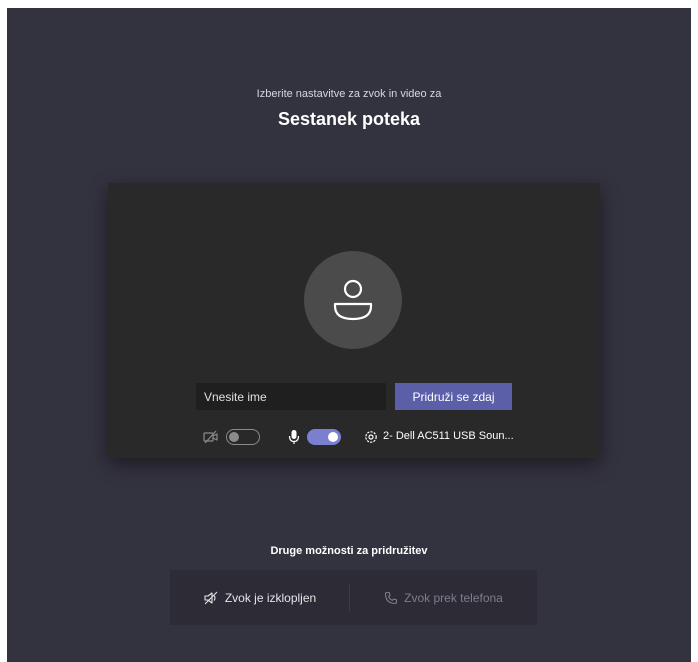 This screenshot has width=698, height=662. What do you see at coordinates (294, 437) in the screenshot?
I see `microphone-icon` at bounding box center [294, 437].